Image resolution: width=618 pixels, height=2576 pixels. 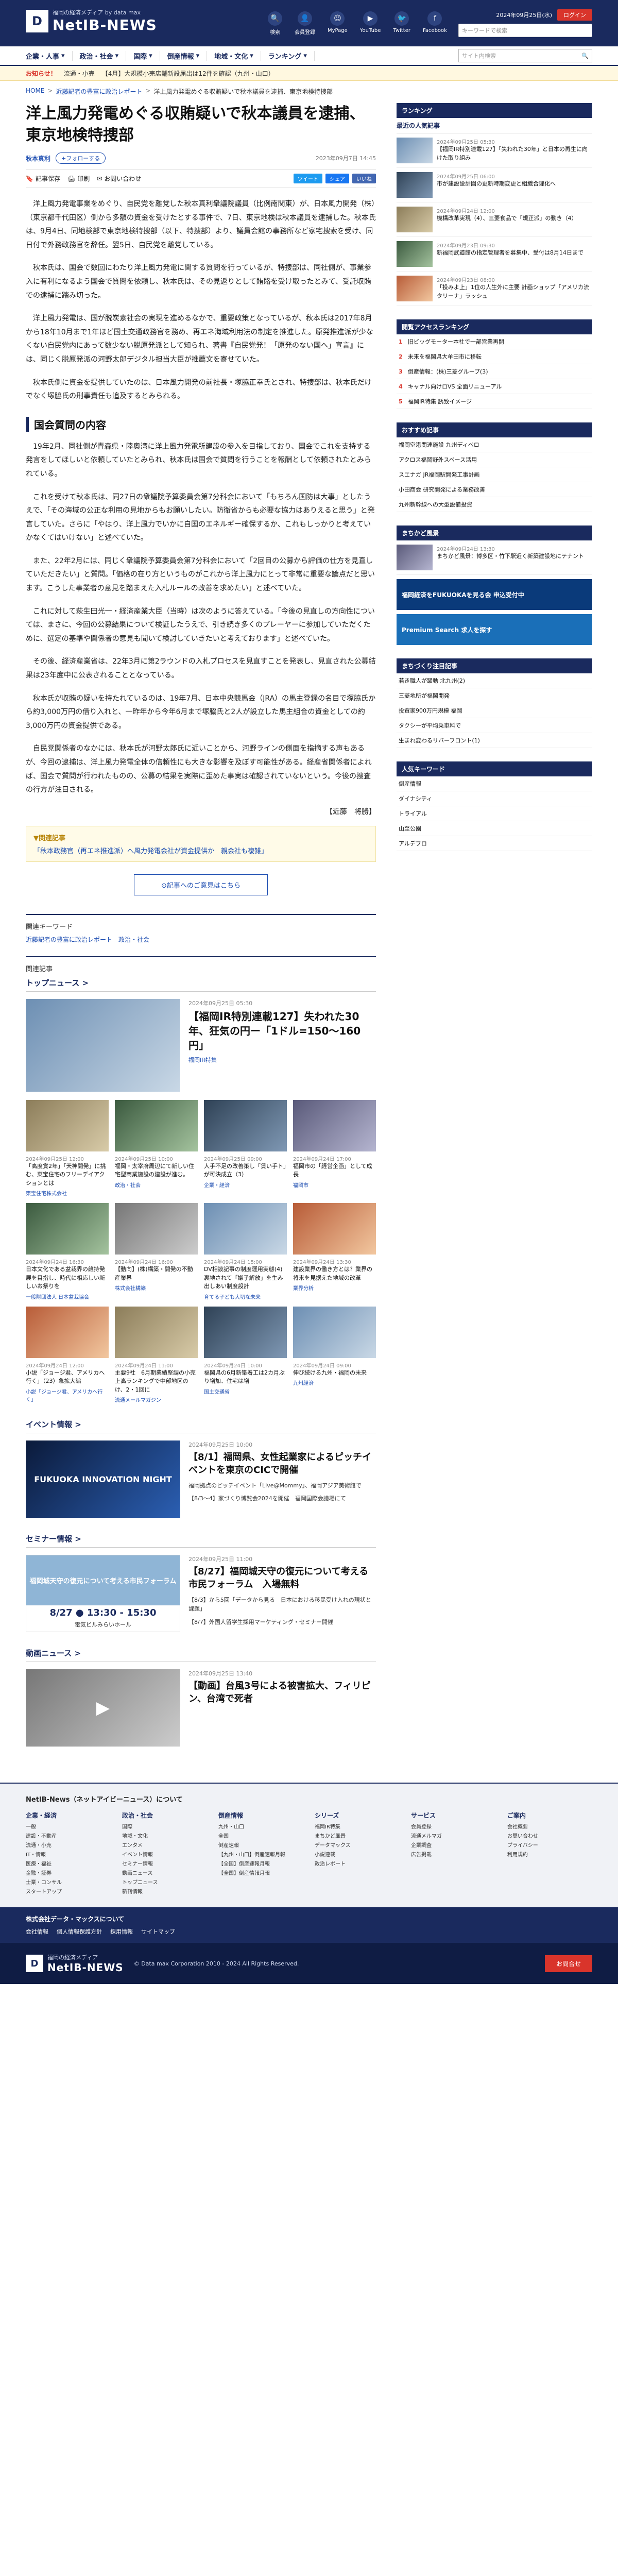 What do you see at coordinates (68, 1395) in the screenshot?
I see `news-card-tag: 小説「ジョージ君、アメリカへ行く」` at bounding box center [68, 1395].